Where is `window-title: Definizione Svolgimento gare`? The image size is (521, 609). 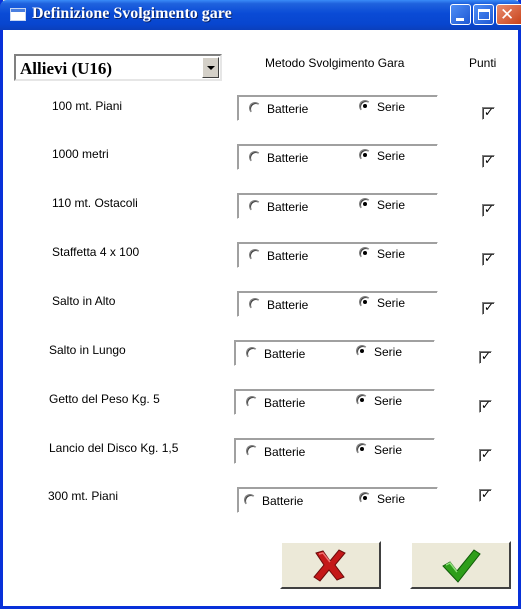 window-title: Definizione Svolgimento gare is located at coordinates (132, 13).